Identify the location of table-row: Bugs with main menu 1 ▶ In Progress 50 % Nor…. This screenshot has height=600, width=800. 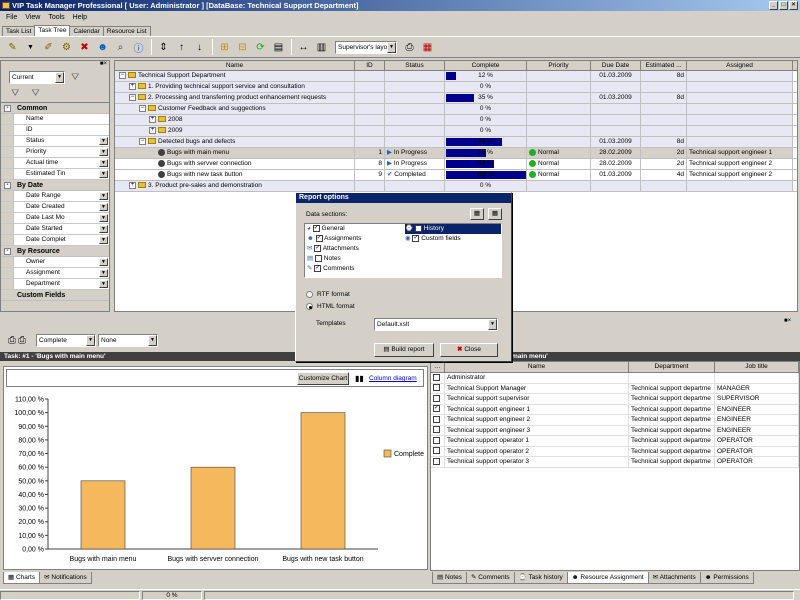
(456, 153).